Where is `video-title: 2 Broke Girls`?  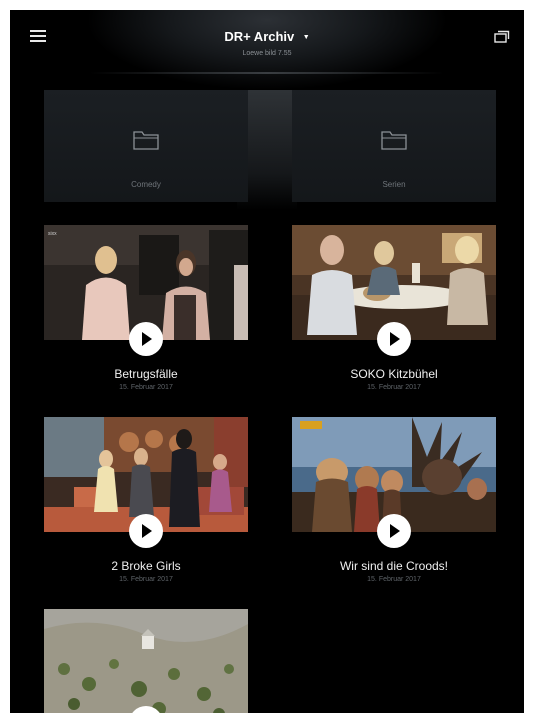
video-title: 2 Broke Girls is located at coordinates (146, 566).